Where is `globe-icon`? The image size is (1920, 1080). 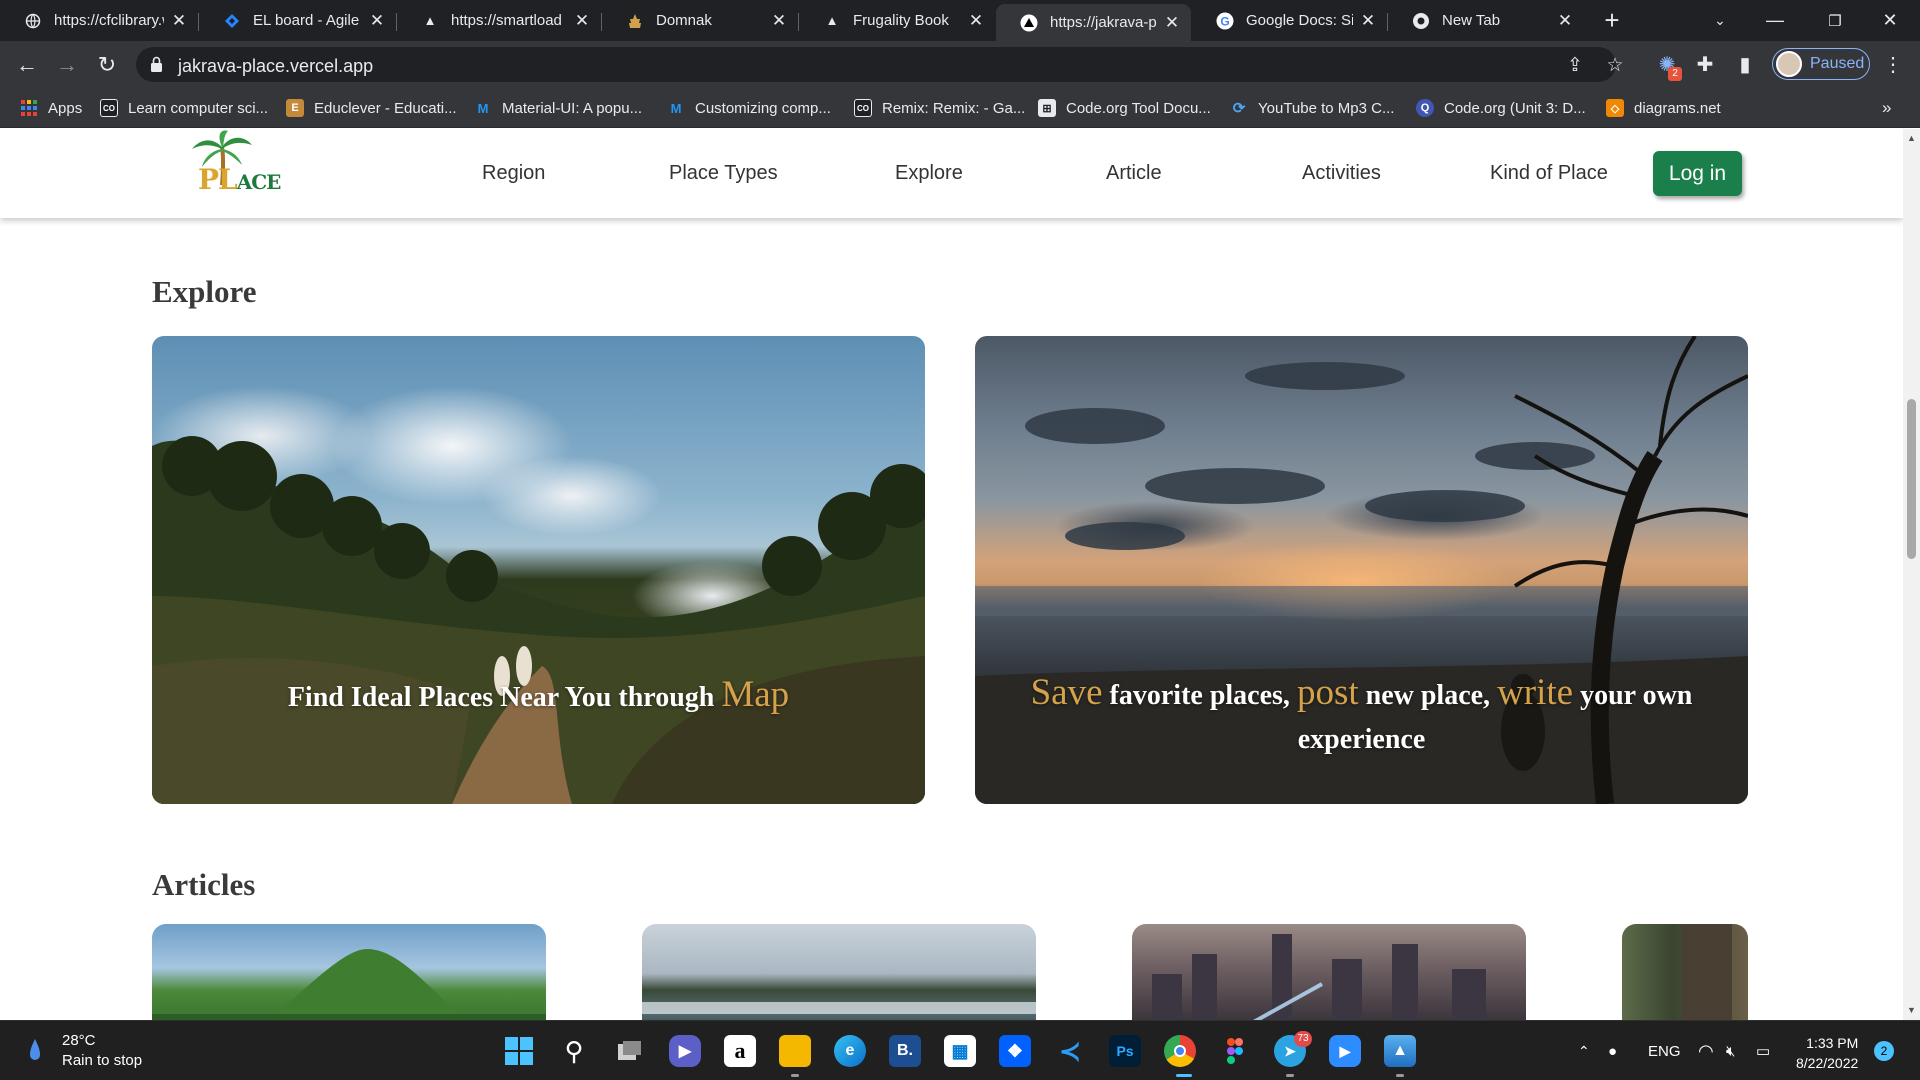
globe-icon is located at coordinates (33, 21).